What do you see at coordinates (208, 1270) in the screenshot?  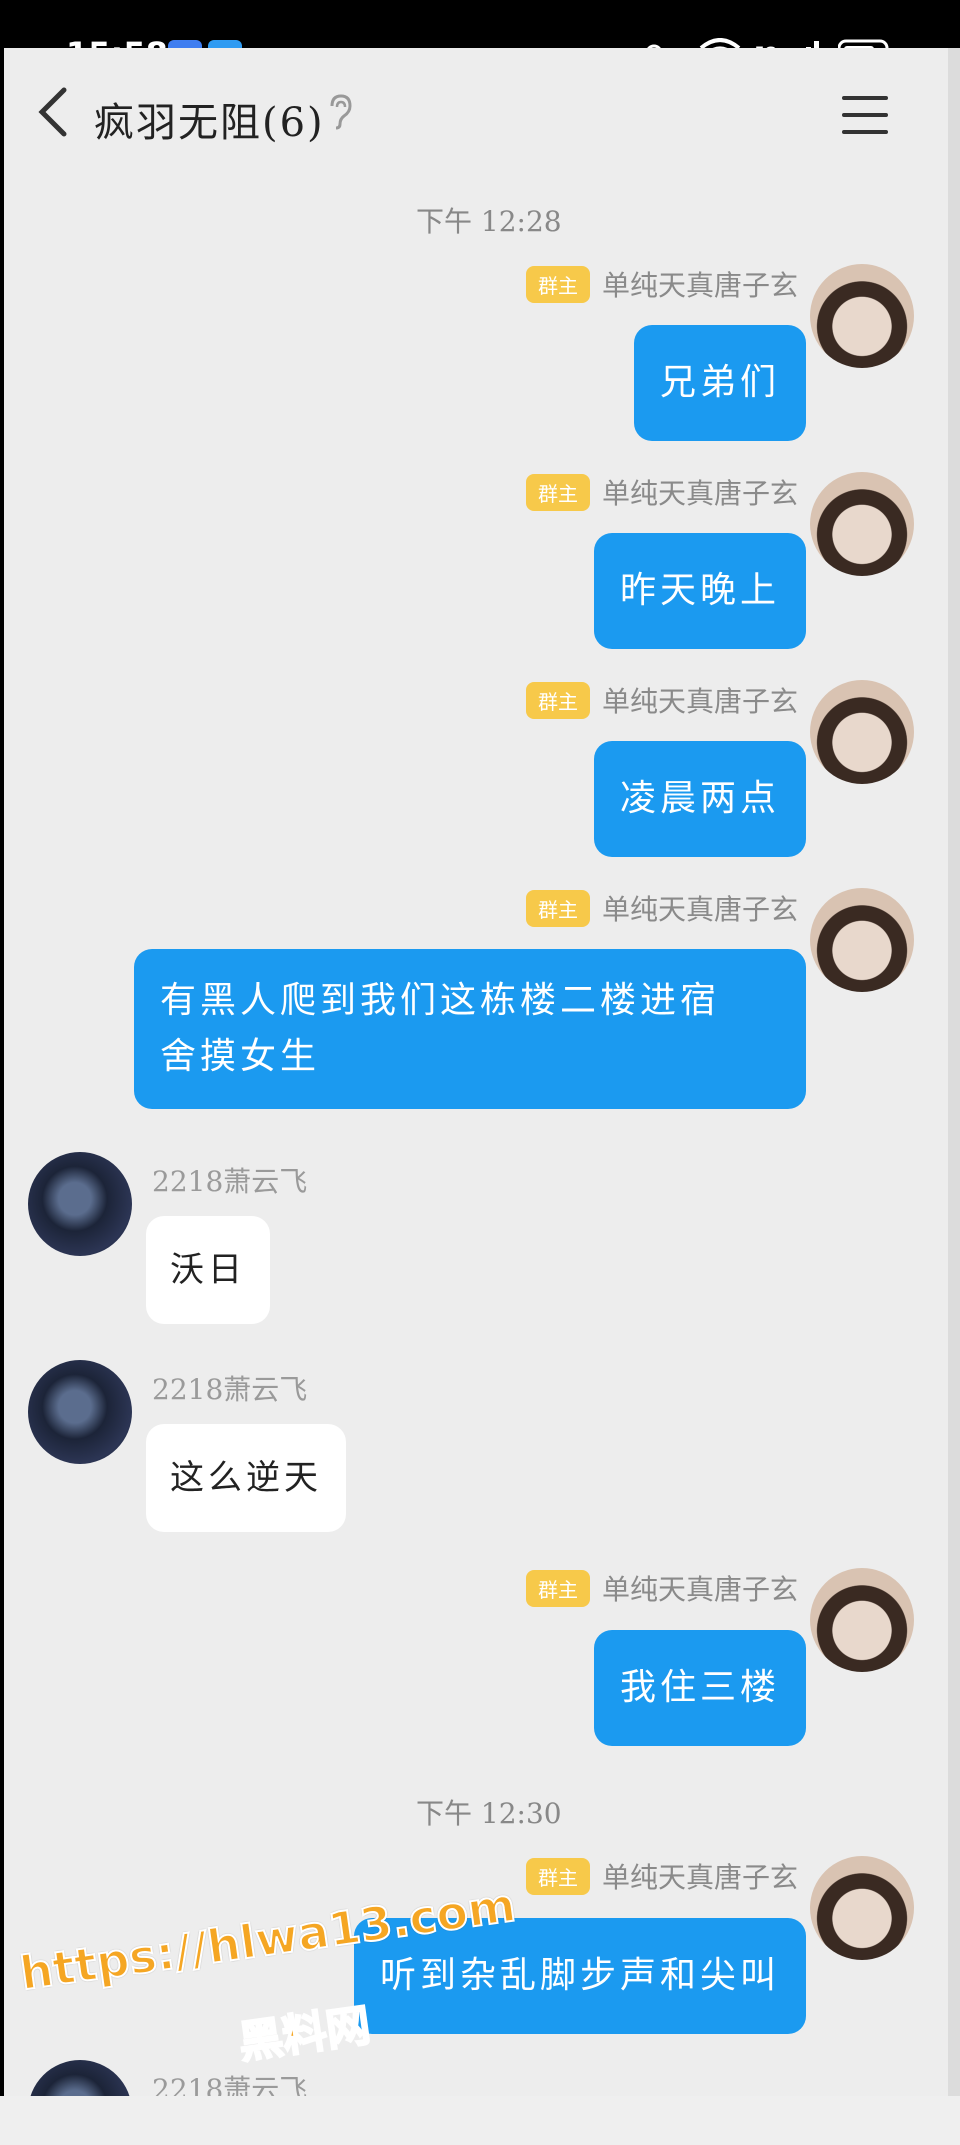 I see `message-bubble: 沃日` at bounding box center [208, 1270].